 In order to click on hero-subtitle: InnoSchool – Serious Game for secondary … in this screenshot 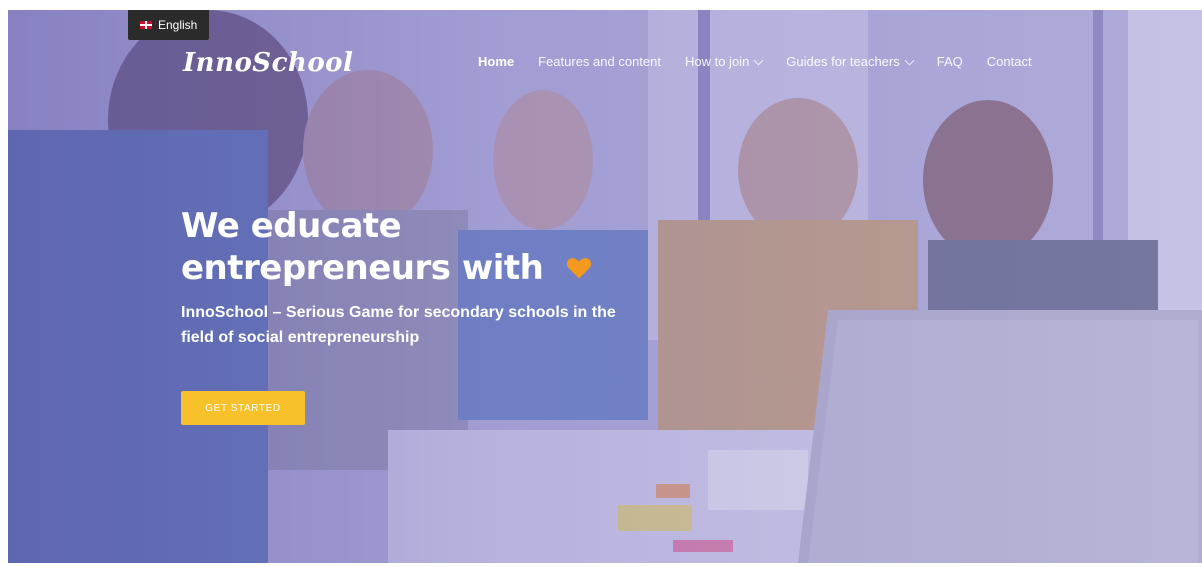, I will do `click(398, 325)`.